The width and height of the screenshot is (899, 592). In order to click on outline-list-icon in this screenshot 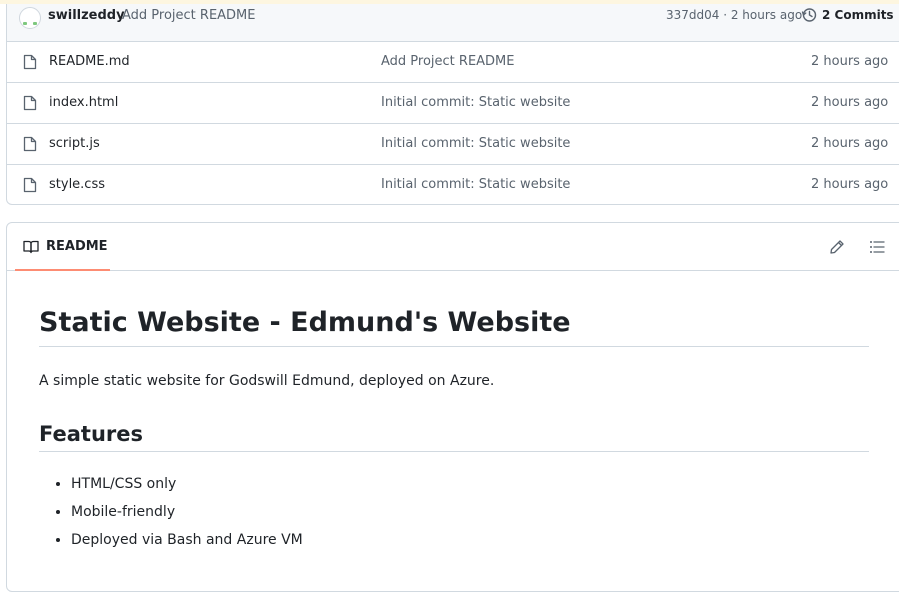, I will do `click(877, 247)`.